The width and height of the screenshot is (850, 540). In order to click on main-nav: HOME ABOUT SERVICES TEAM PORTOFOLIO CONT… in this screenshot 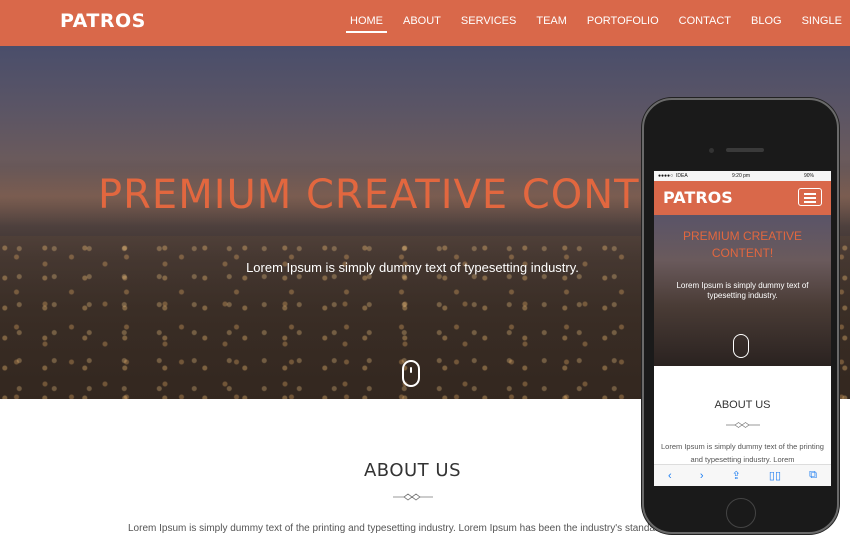, I will do `click(595, 23)`.